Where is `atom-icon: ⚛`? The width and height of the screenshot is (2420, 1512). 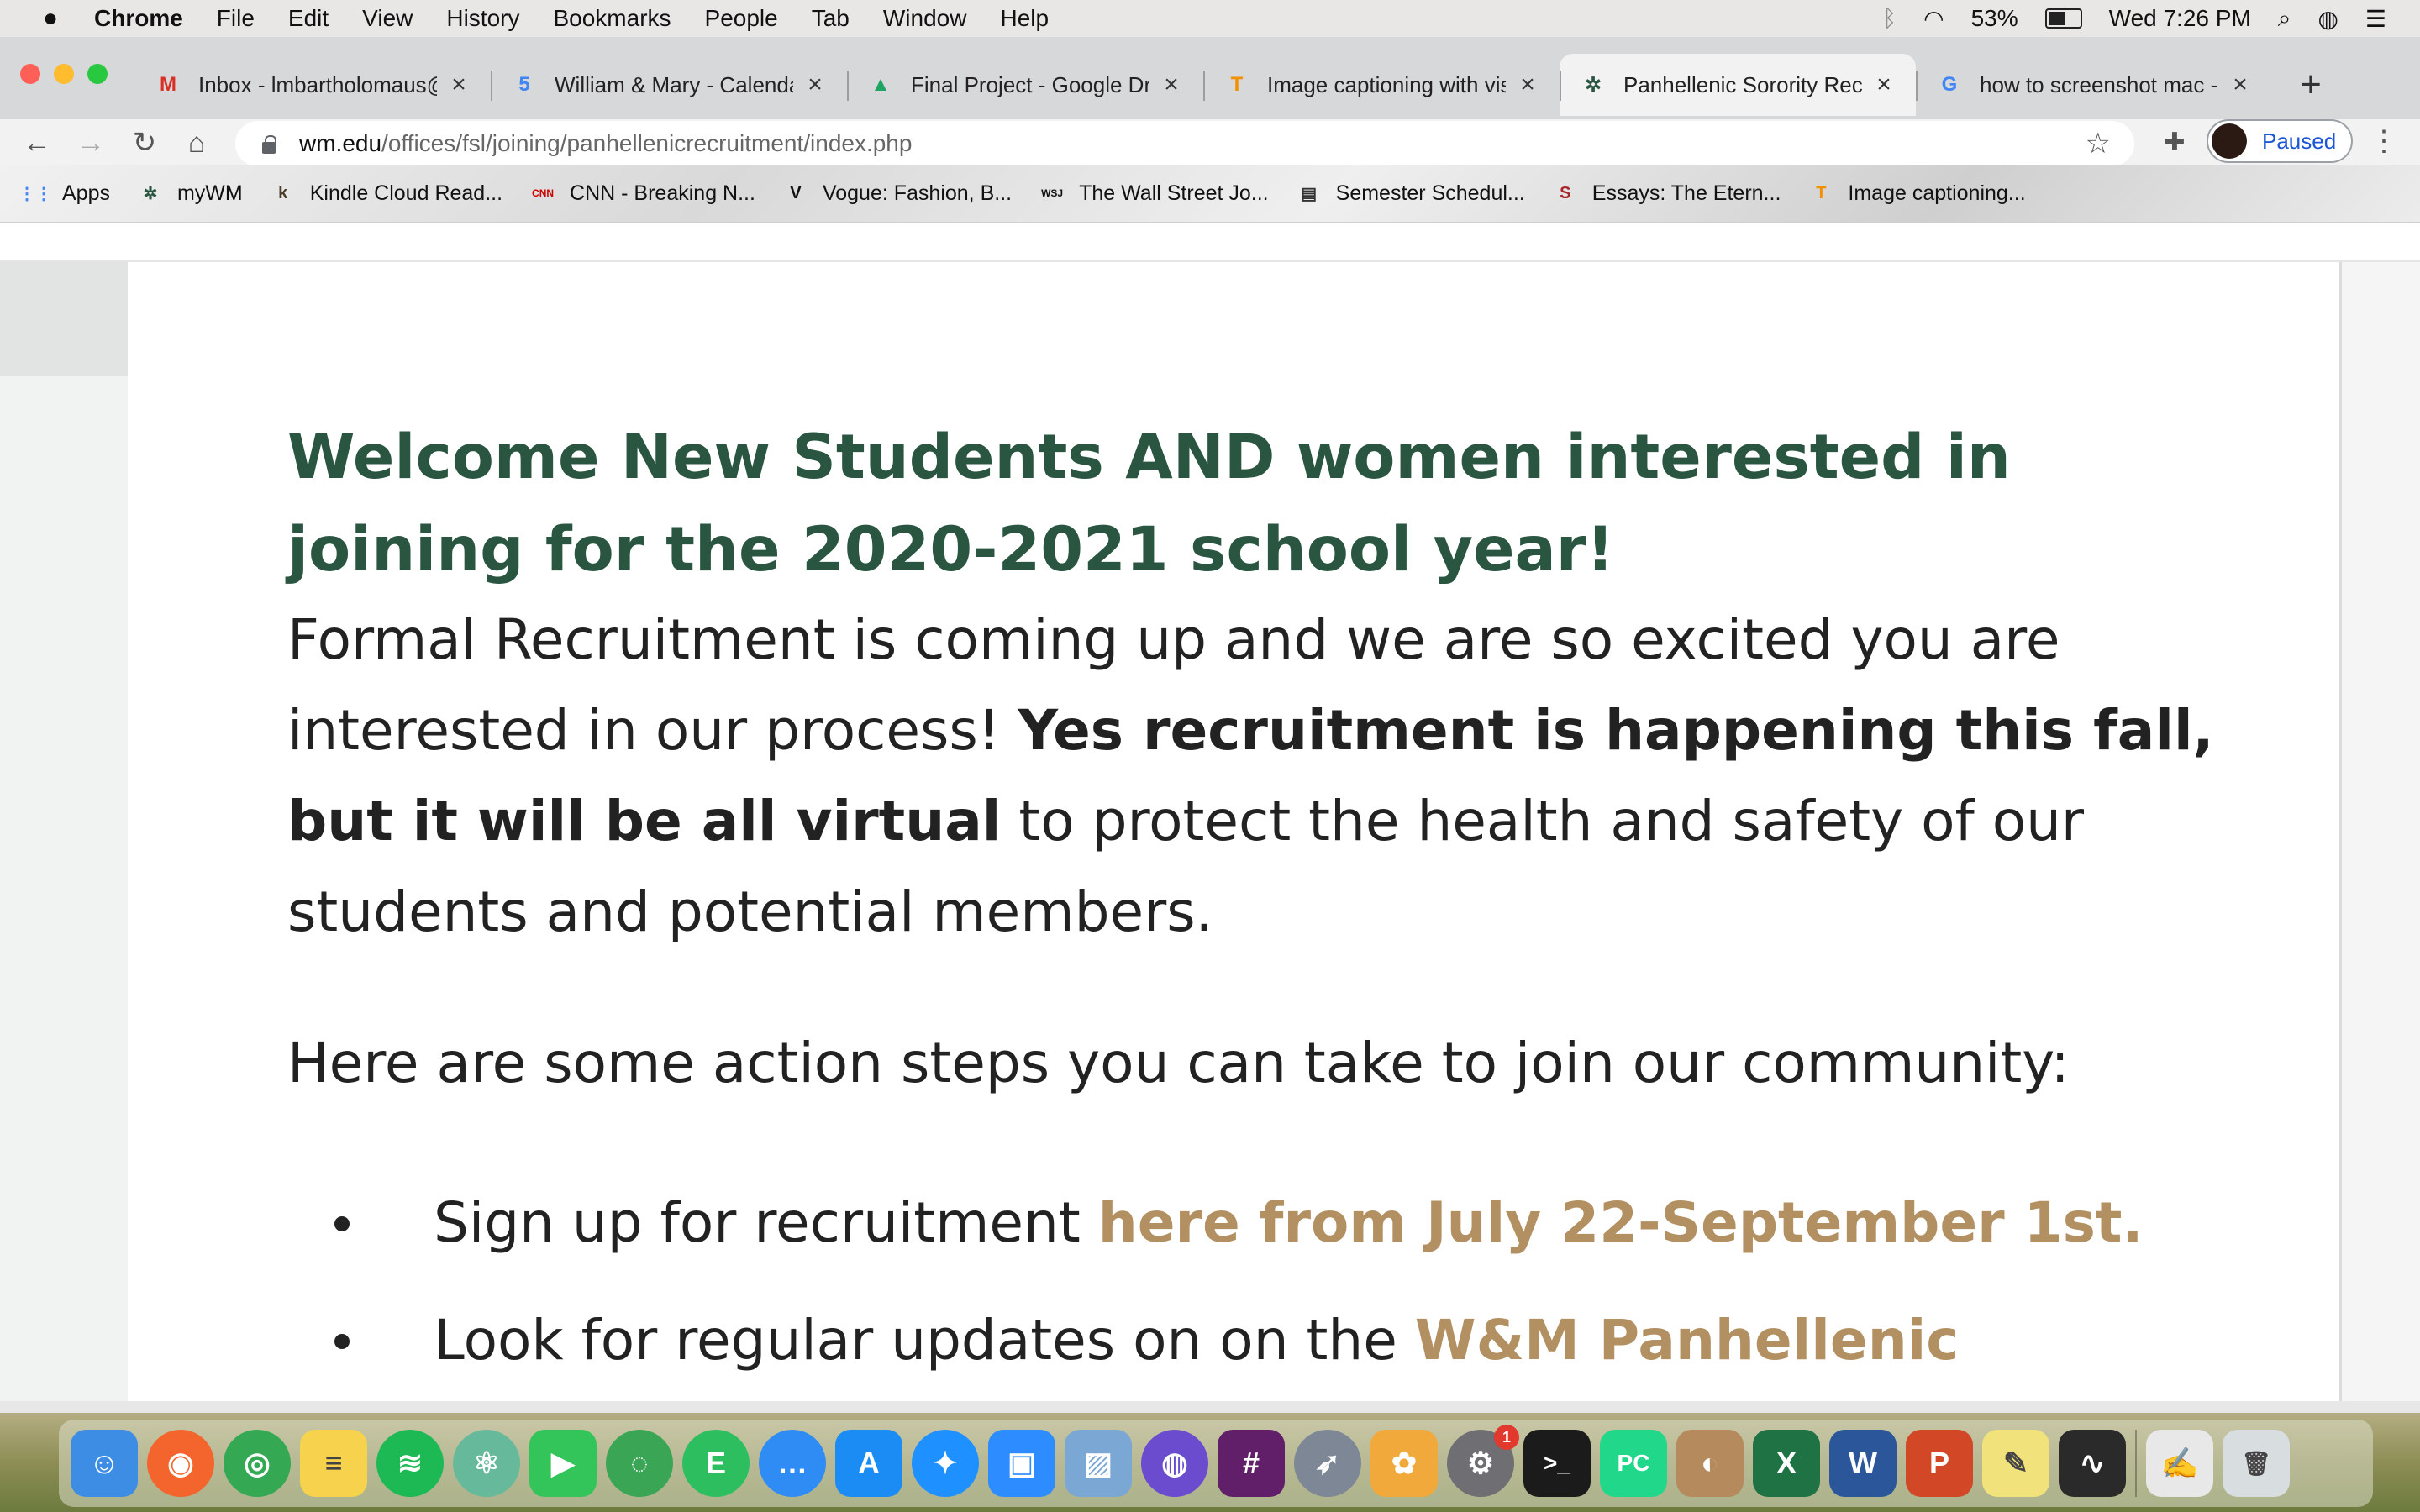
atom-icon: ⚛ is located at coordinates (486, 1463).